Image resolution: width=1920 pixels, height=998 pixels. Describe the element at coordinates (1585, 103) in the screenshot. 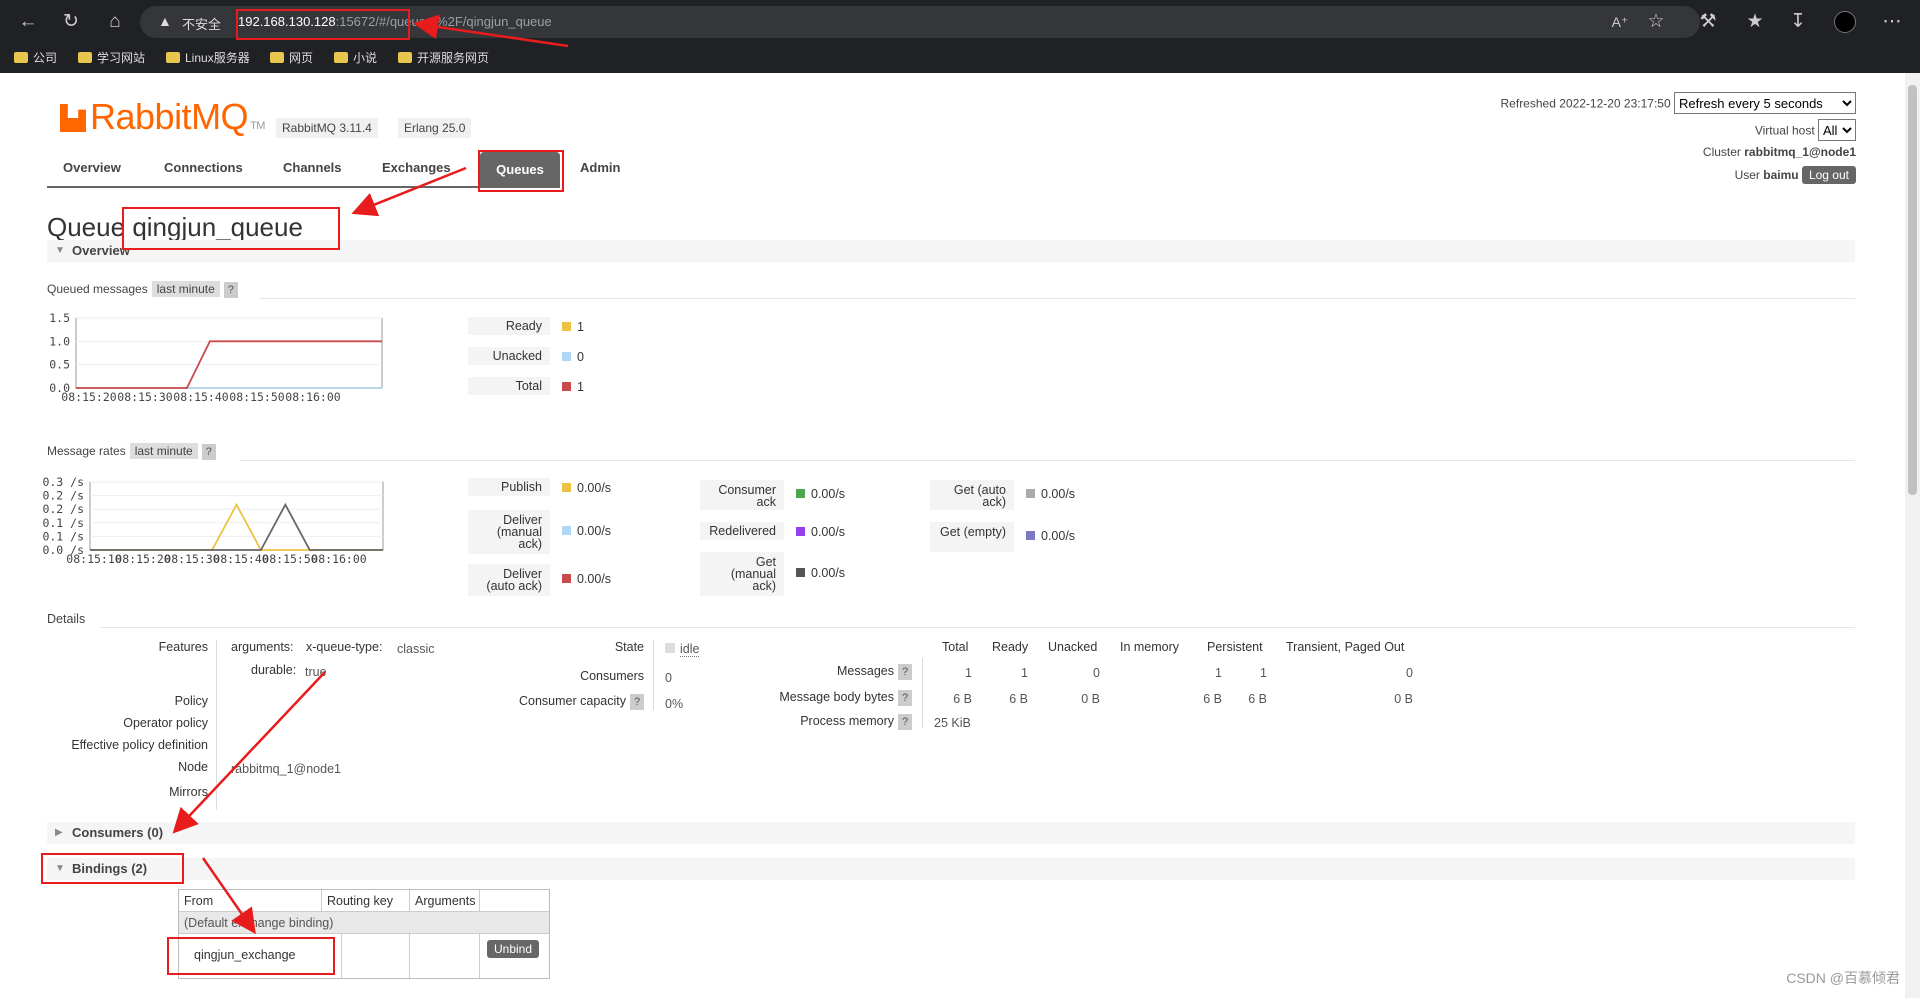

I see `refreshed-text: Refreshed 2022-12-20 23:17:50` at that location.